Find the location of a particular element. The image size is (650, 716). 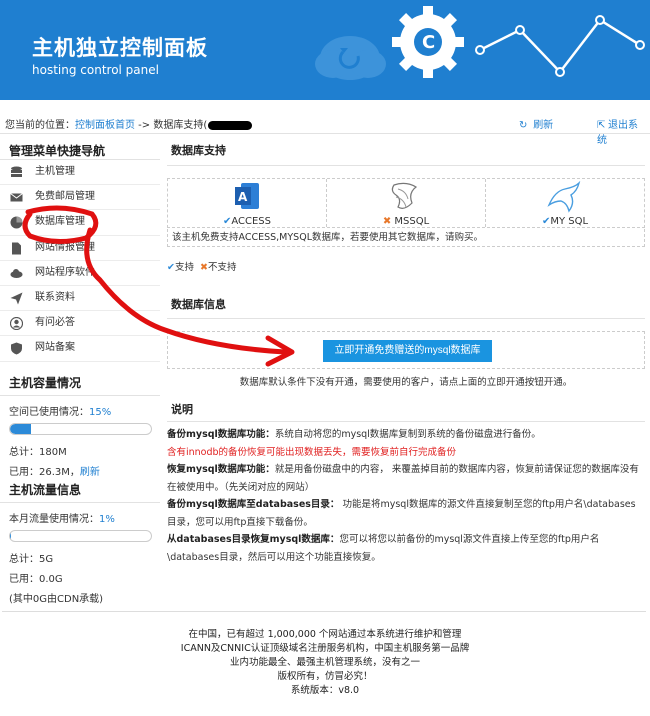

svg-text: A is located at coordinates (243, 197).